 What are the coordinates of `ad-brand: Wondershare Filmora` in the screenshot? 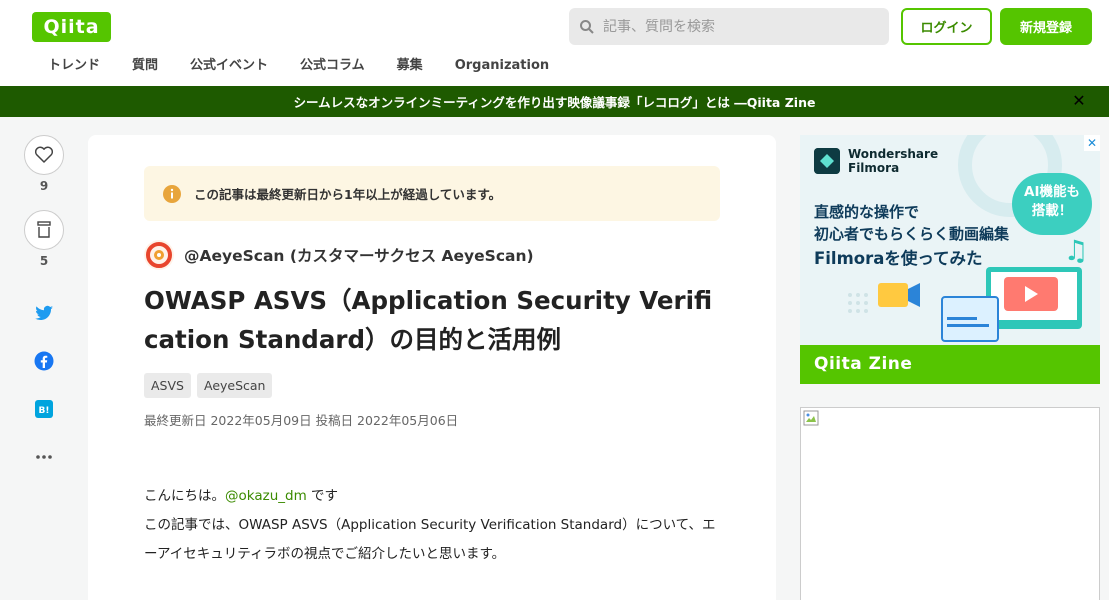 It's located at (881, 161).